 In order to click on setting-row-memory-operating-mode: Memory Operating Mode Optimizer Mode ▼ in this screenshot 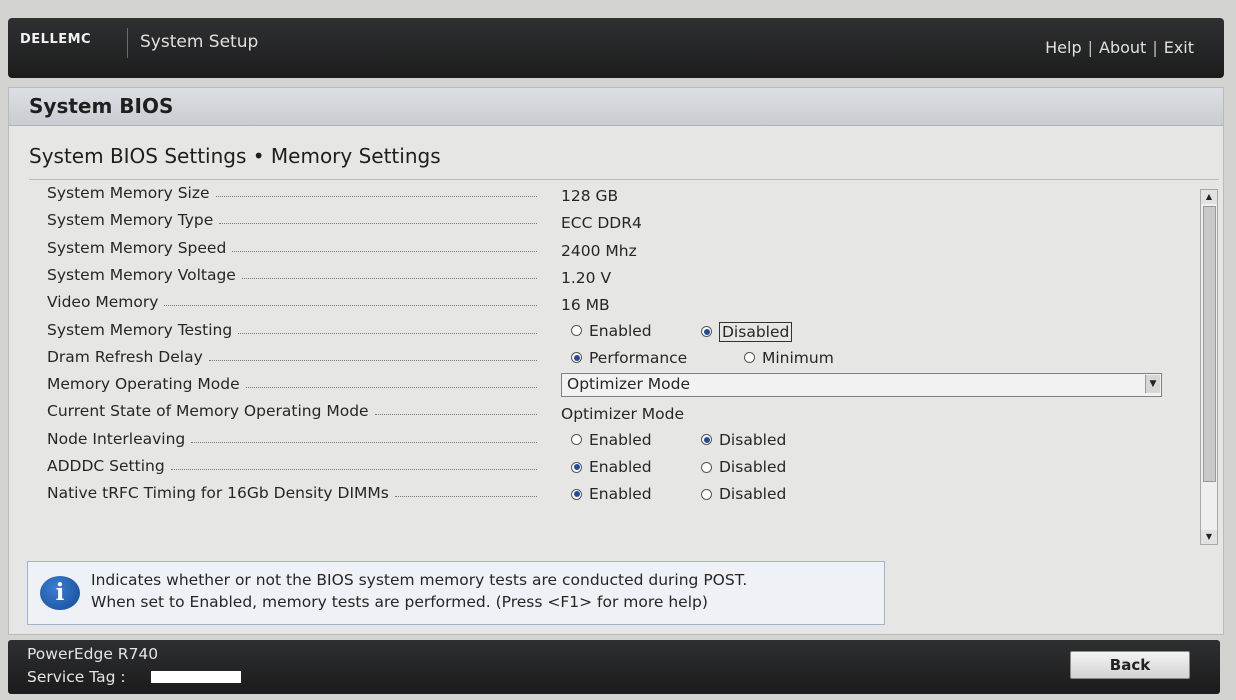, I will do `click(607, 386)`.